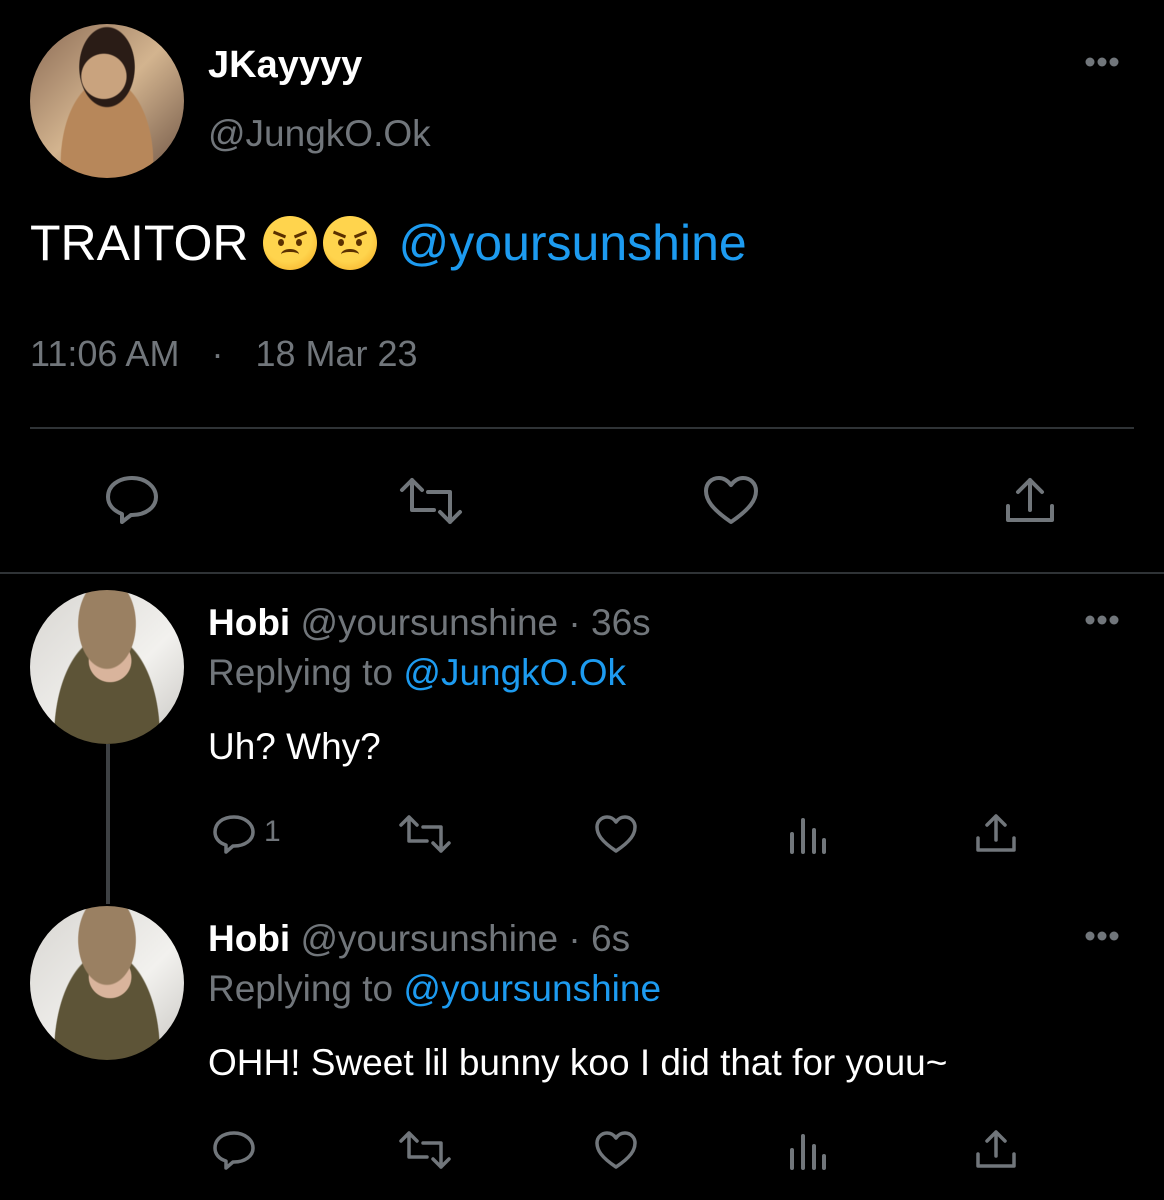 Image resolution: width=1164 pixels, height=1200 pixels. I want to click on tweet-timestamp: 11:06 AM · 18 Mar 23, so click(224, 354).